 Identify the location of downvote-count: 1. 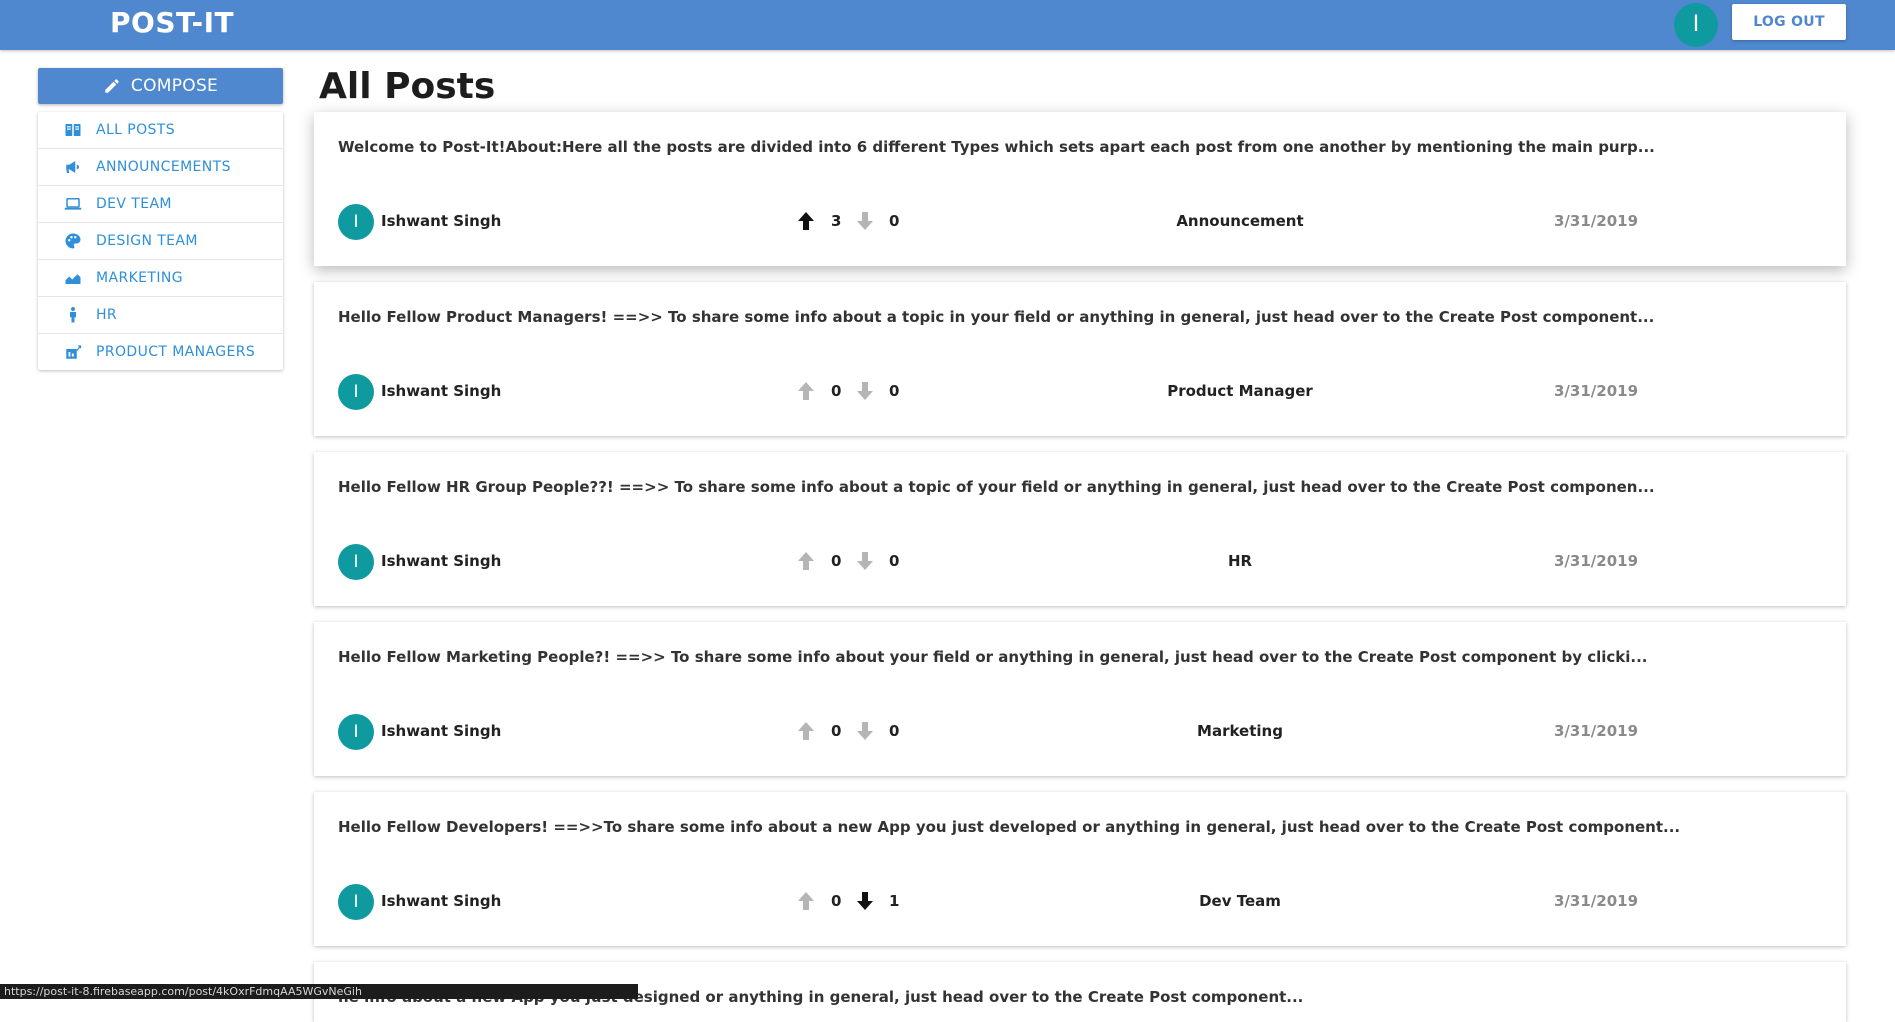
(894, 901).